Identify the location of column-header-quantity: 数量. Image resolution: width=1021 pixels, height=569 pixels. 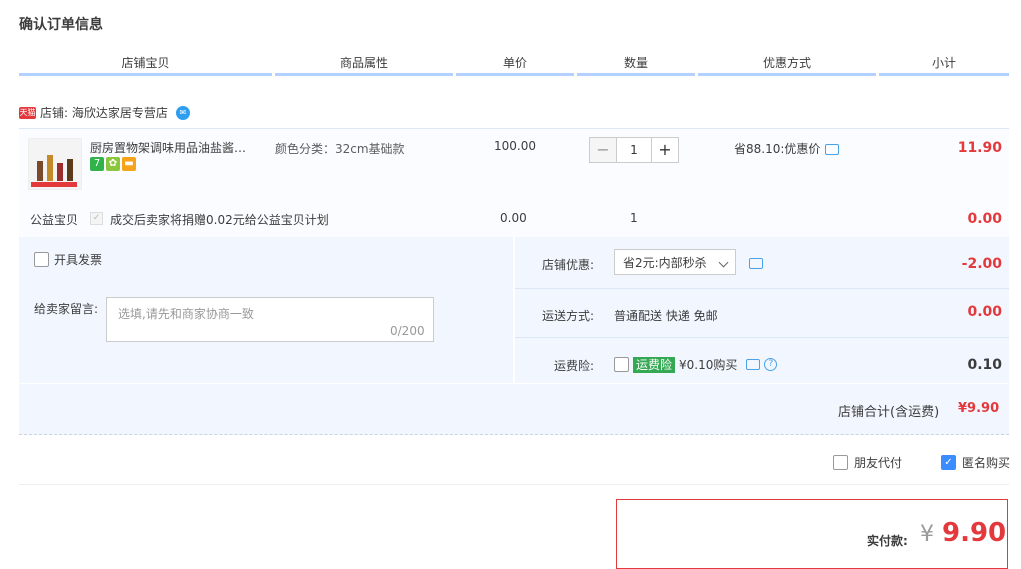
(635, 63).